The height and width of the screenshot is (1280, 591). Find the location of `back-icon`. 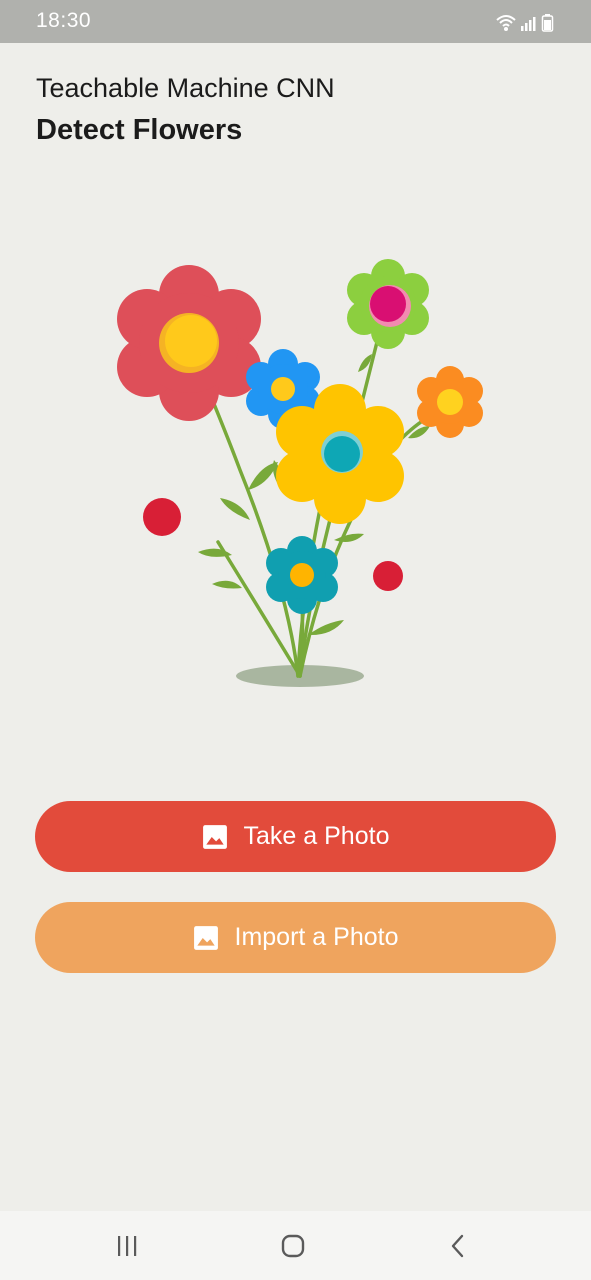

back-icon is located at coordinates (457, 1246).